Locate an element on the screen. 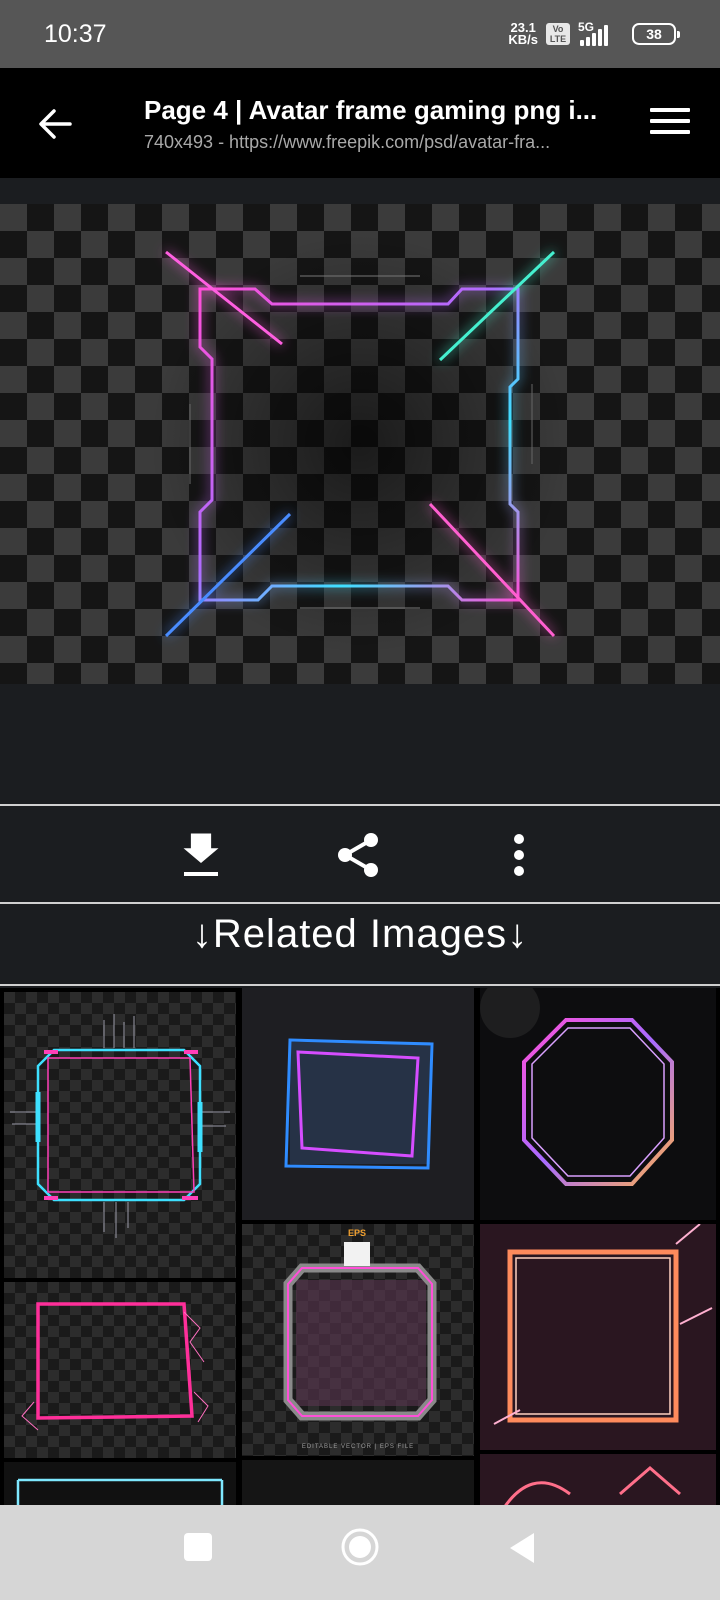 The image size is (720, 1600). menu-button is located at coordinates (670, 124).